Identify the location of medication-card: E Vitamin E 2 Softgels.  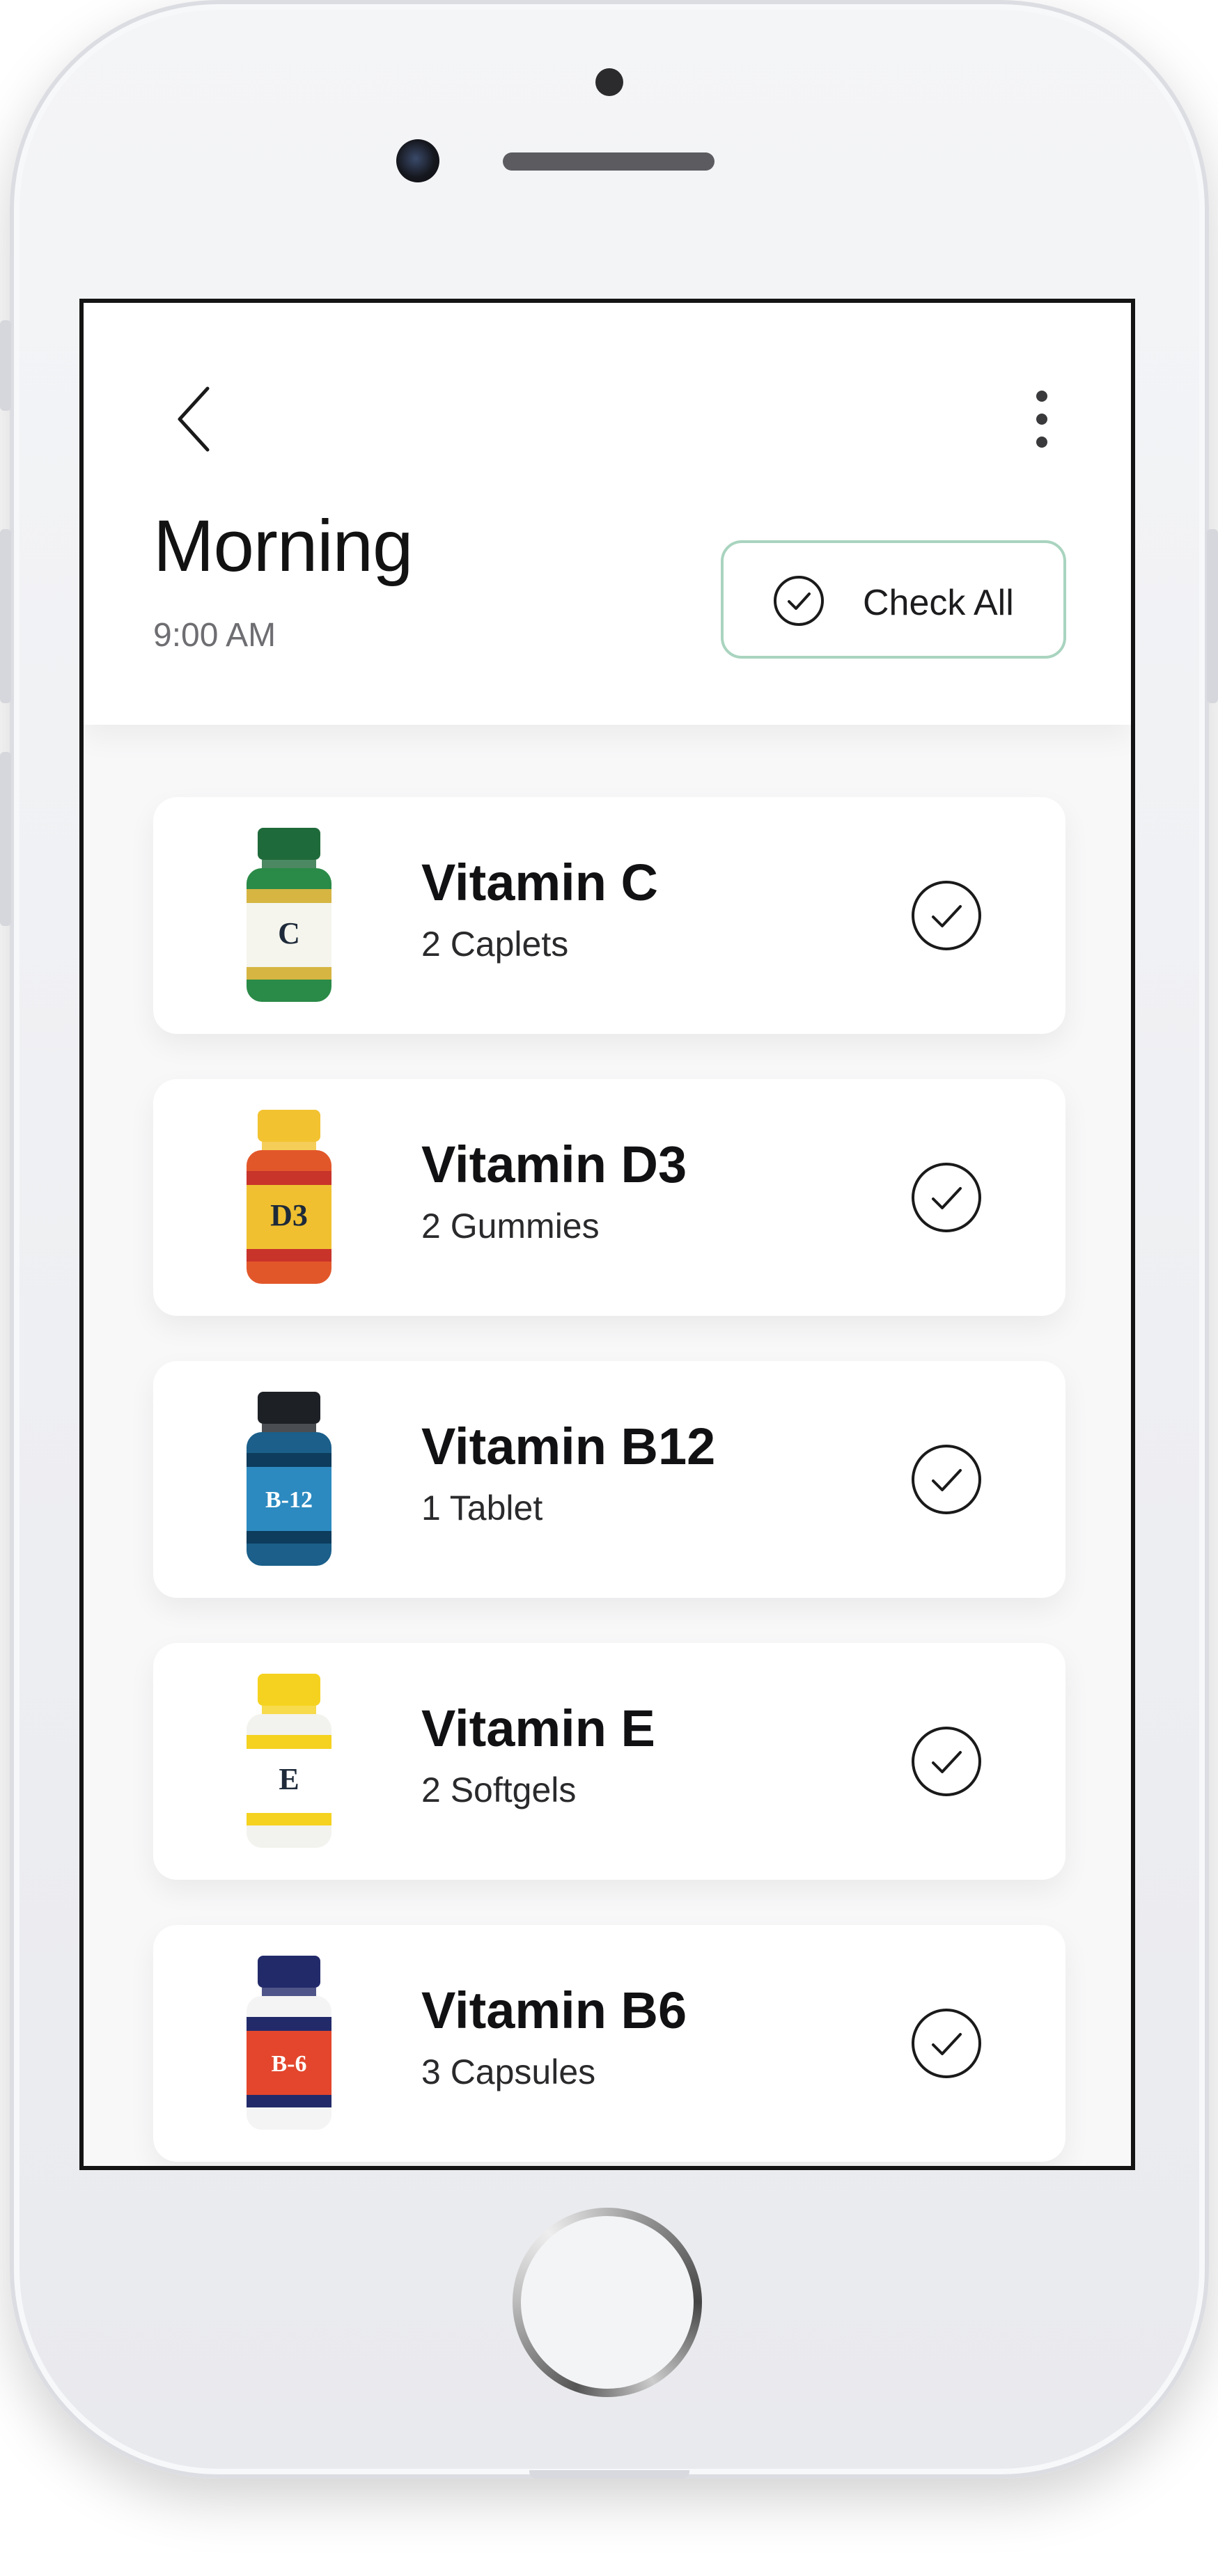
(609, 1761).